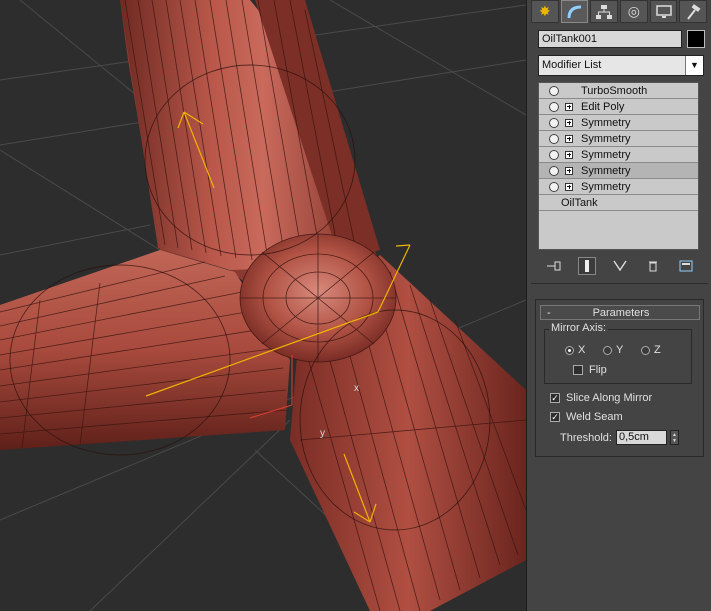  What do you see at coordinates (356, 388) in the screenshot?
I see `axis-label-x: x` at bounding box center [356, 388].